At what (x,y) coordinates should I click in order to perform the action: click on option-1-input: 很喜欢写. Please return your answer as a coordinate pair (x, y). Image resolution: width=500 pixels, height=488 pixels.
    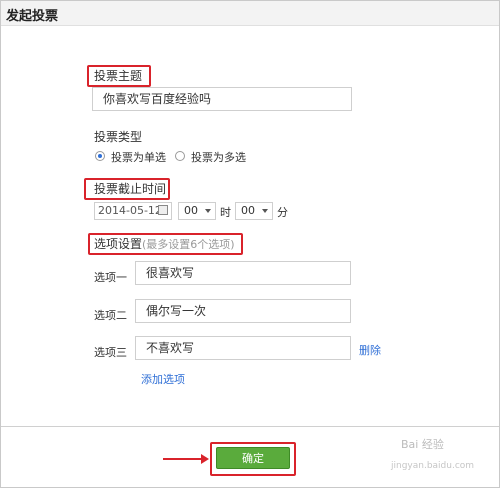
    Looking at the image, I should click on (243, 273).